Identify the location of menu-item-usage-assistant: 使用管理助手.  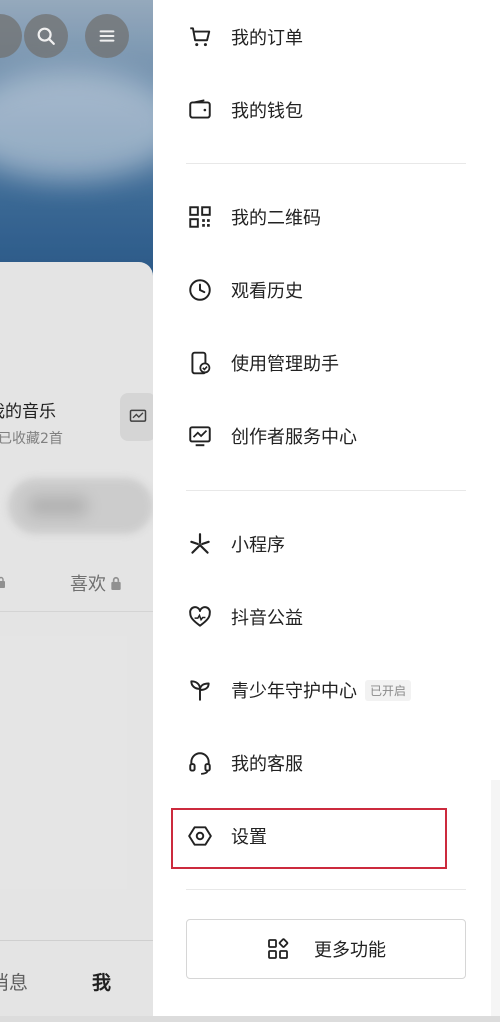
(337, 363).